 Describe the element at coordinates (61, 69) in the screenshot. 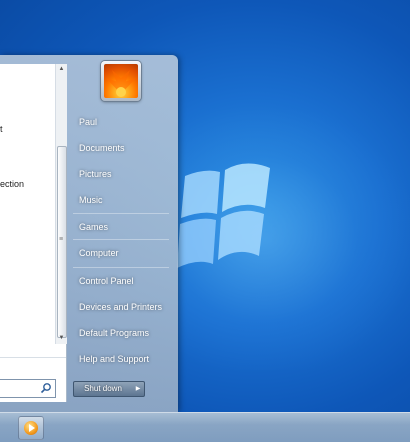

I see `scroll-up-icon: ▲` at that location.